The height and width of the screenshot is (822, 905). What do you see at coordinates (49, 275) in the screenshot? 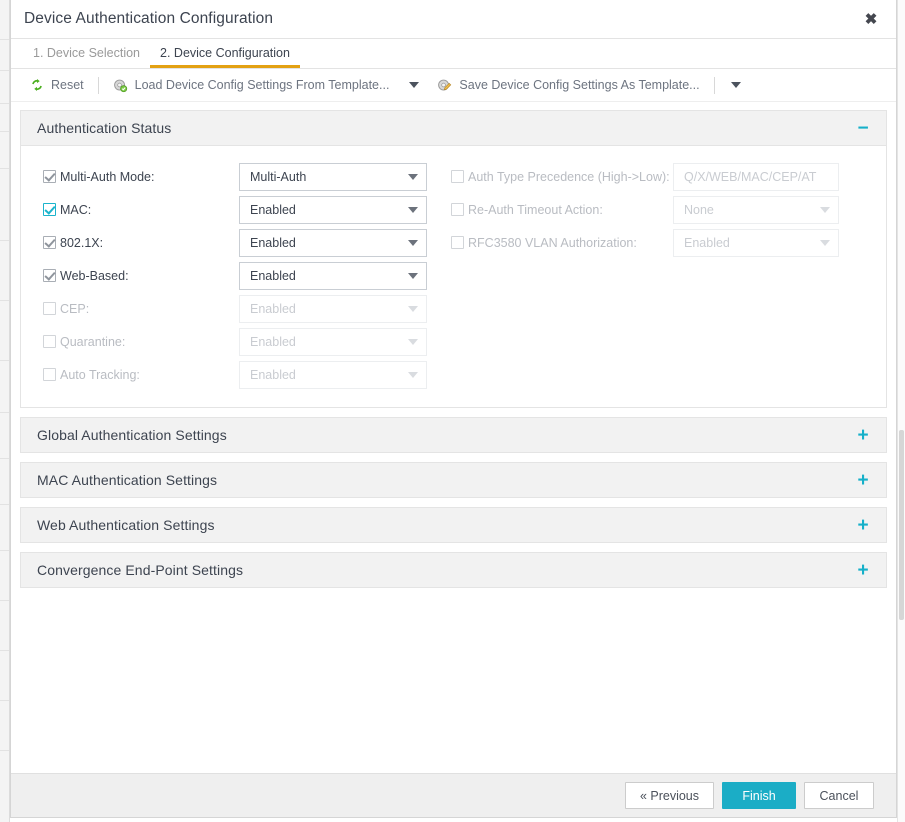
I see `checkbox-web-based` at bounding box center [49, 275].